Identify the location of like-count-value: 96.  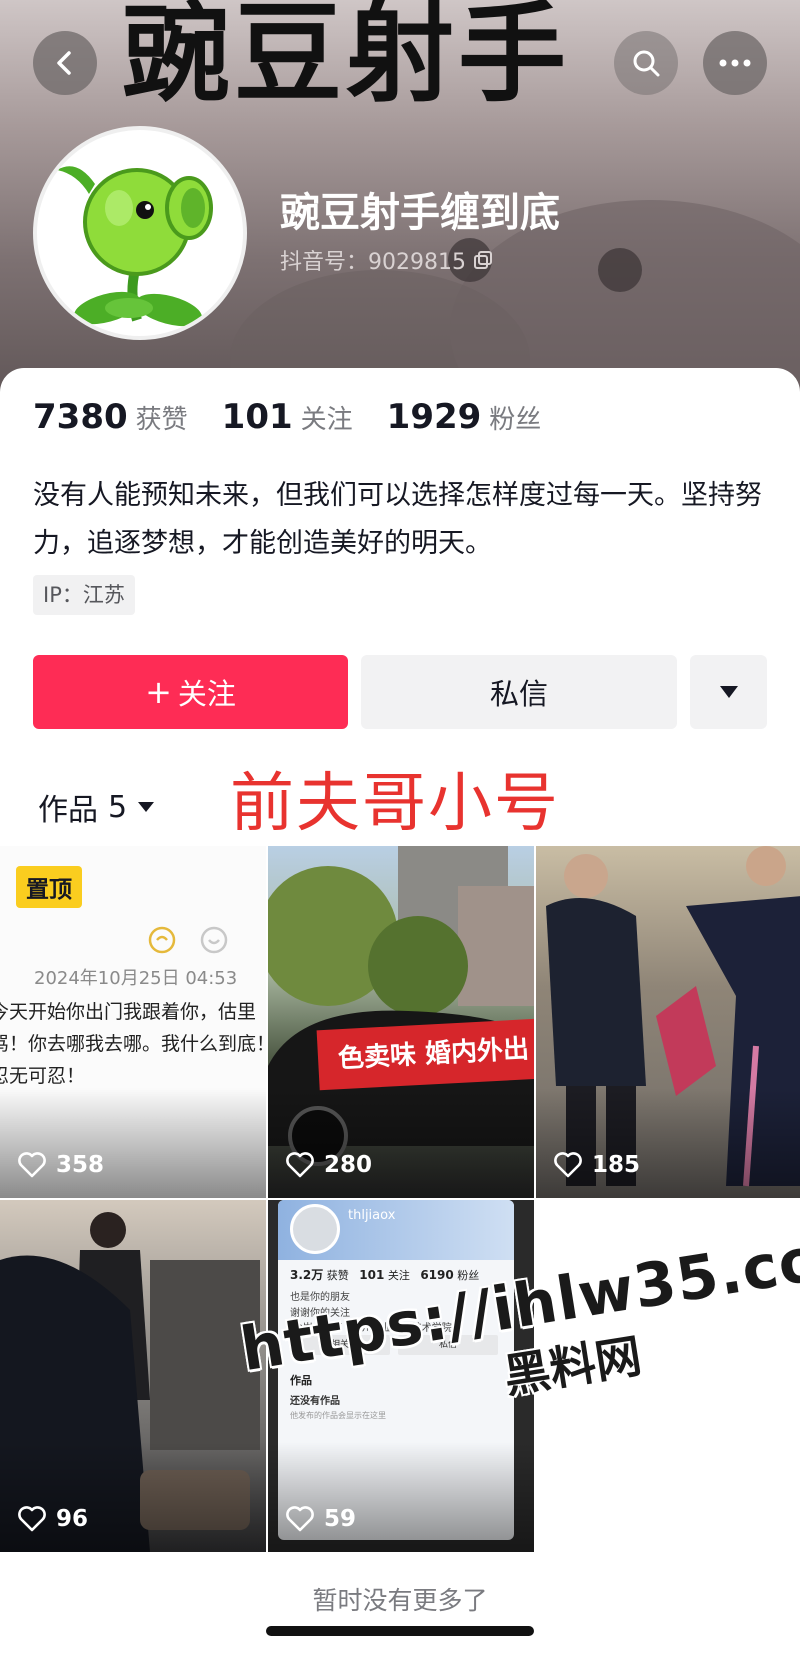
(72, 1519).